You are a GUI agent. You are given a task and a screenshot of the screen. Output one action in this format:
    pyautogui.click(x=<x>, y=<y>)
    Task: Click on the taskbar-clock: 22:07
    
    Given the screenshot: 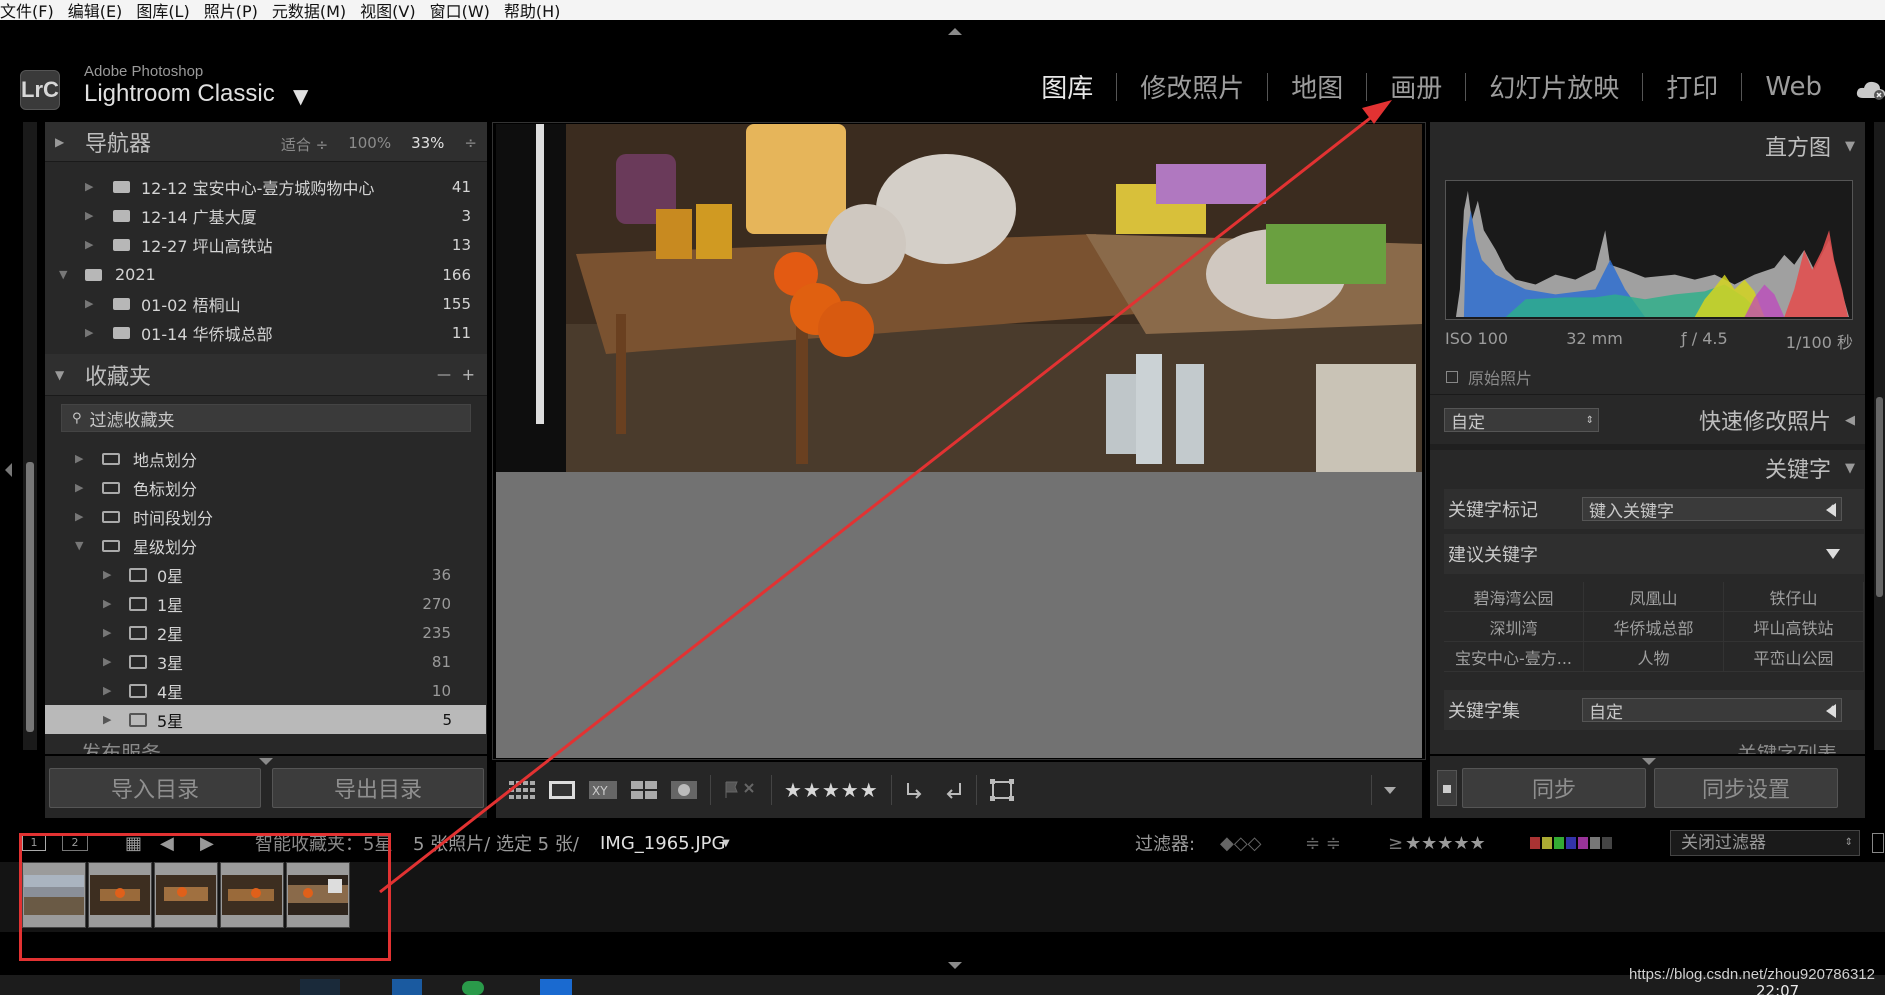 What is the action you would take?
    pyautogui.click(x=1778, y=988)
    